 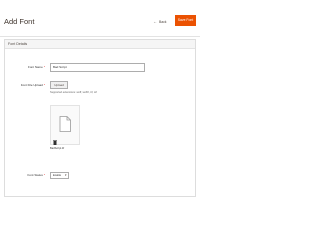 I want to click on upload-button: Upload, so click(x=59, y=85).